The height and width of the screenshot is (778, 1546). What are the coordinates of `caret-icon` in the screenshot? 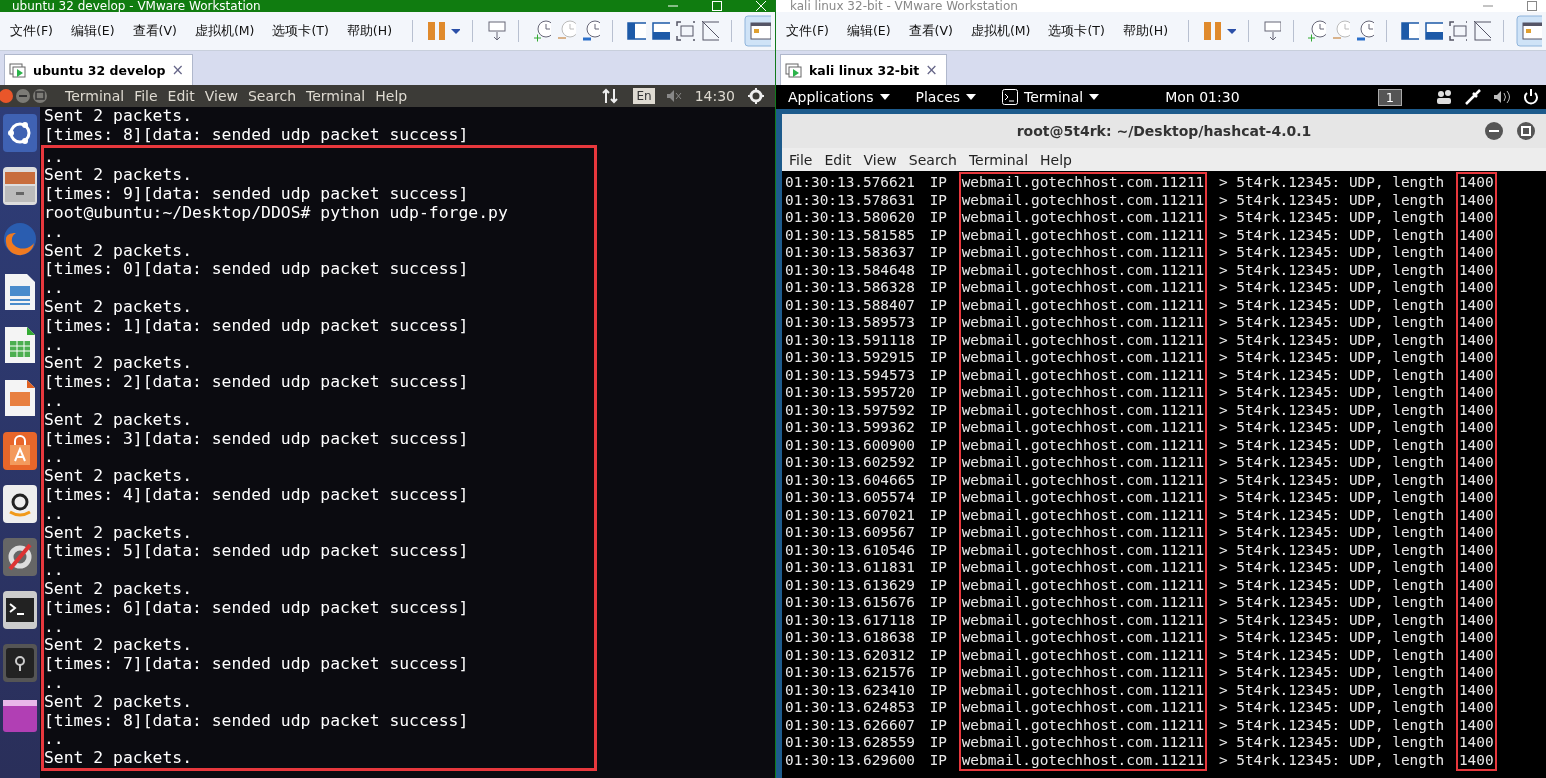 It's located at (971, 97).